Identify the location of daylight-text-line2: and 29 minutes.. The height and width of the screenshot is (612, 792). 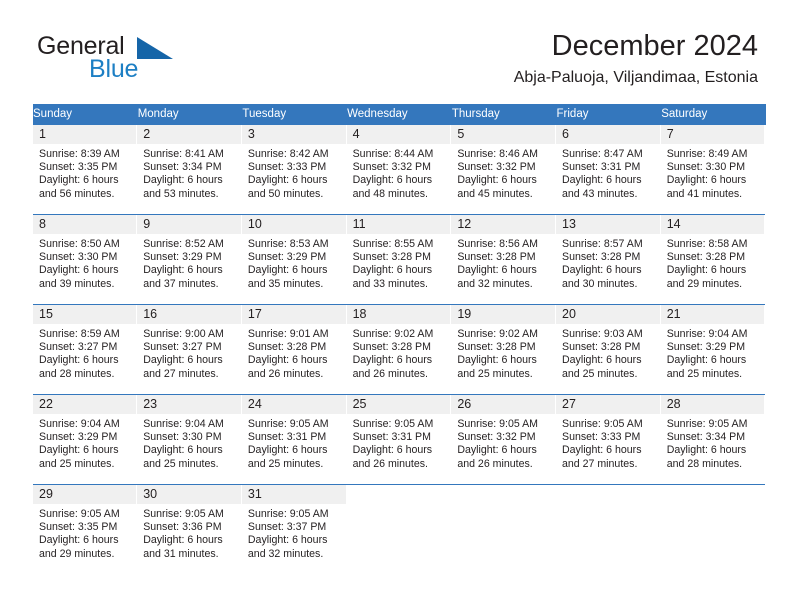
(77, 553).